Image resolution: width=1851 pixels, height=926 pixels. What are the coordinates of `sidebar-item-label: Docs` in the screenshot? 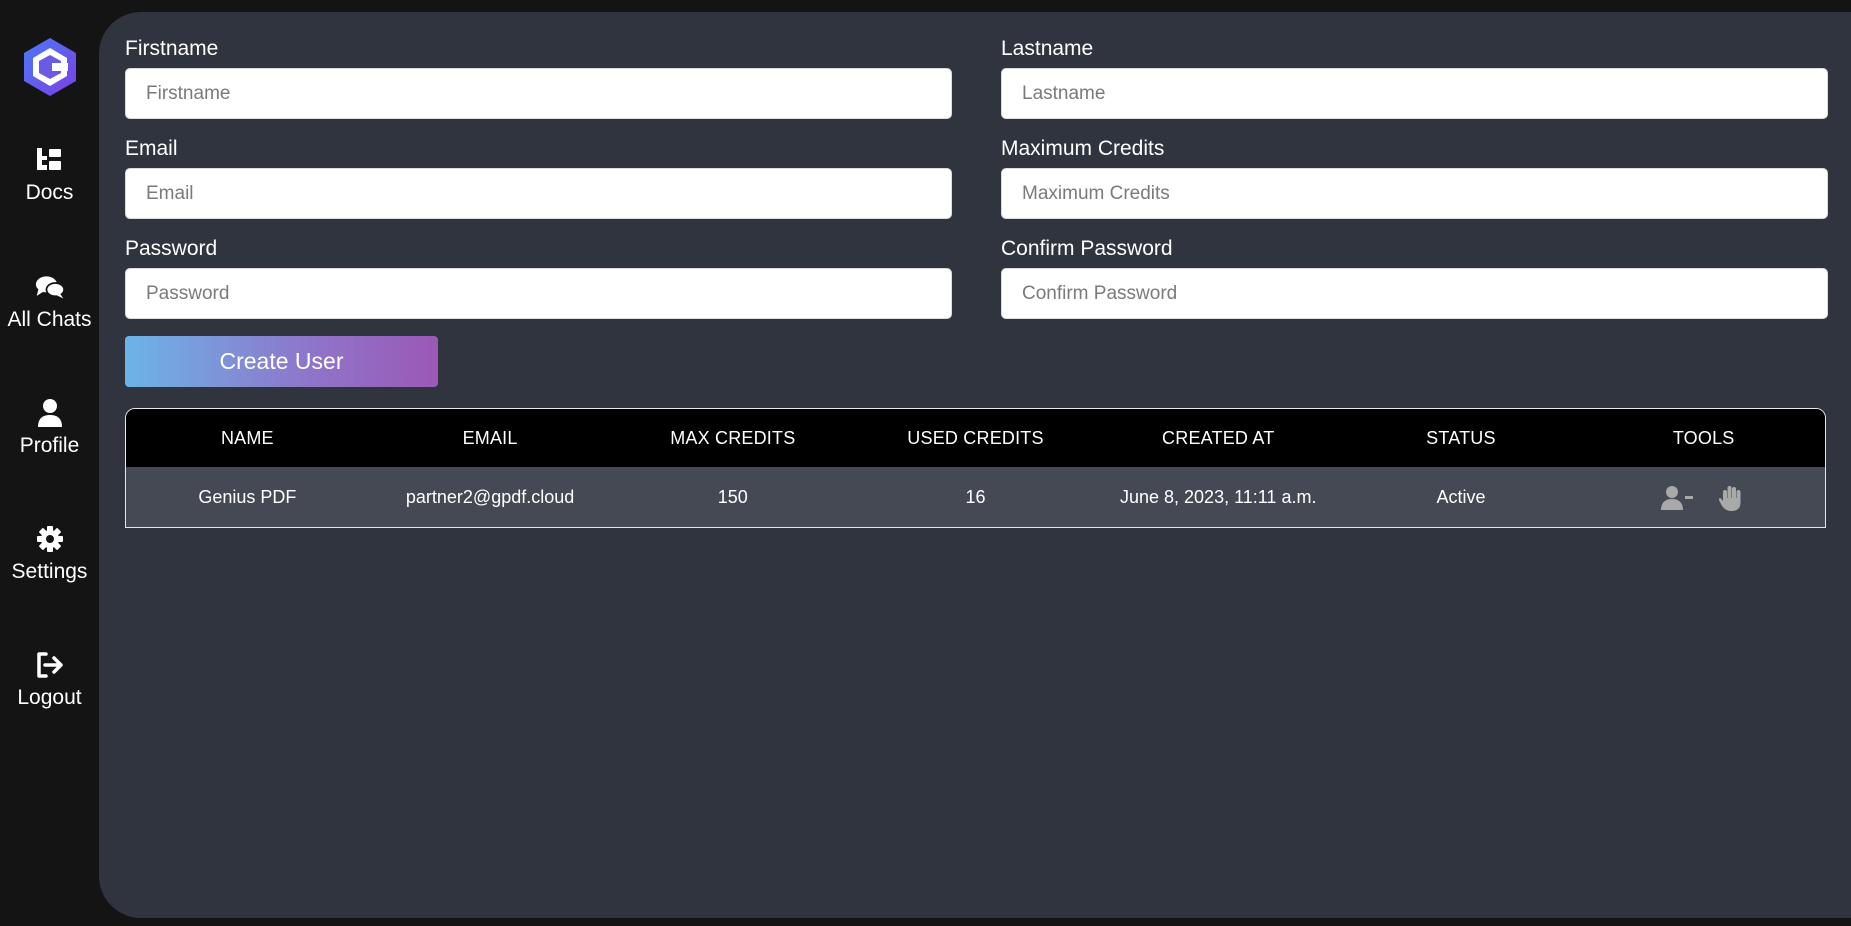 It's located at (49, 192).